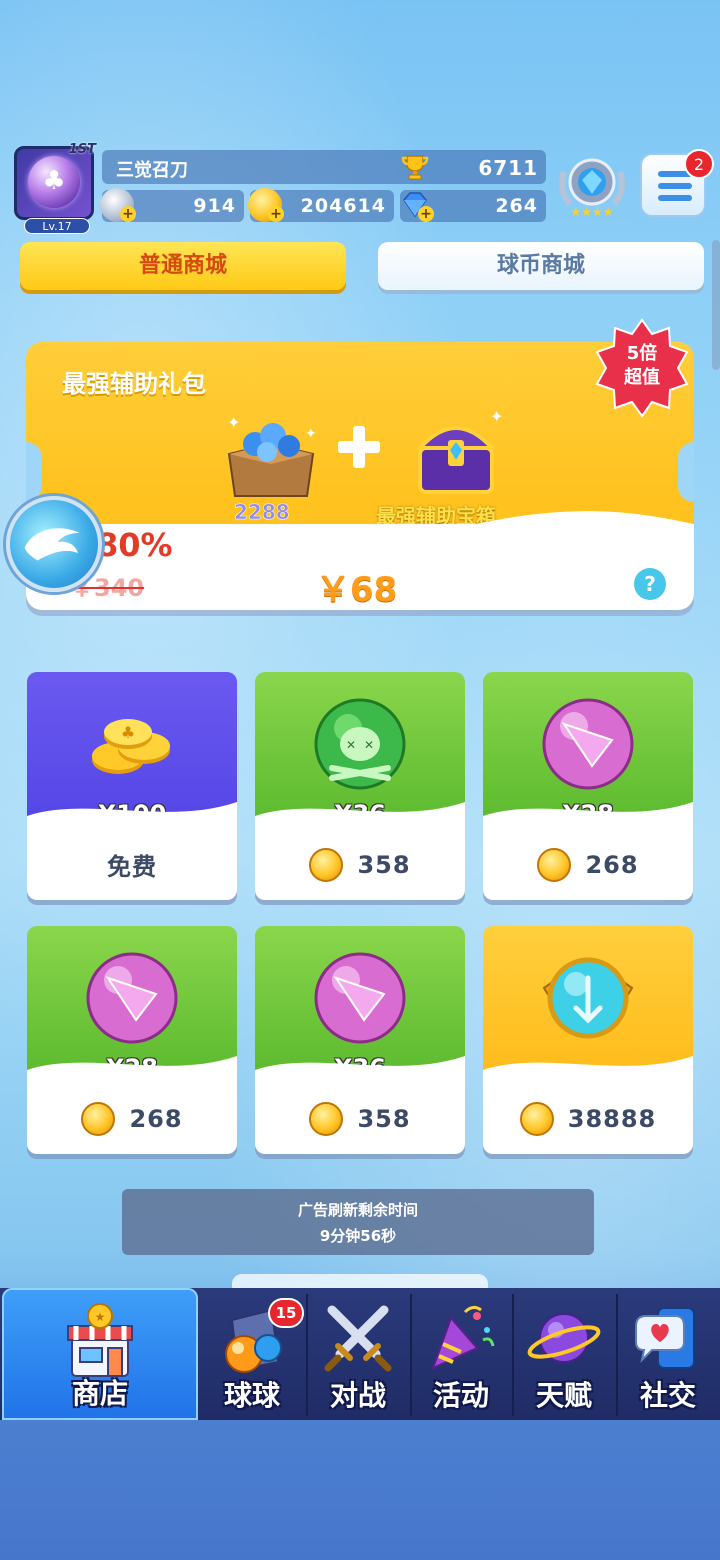 This screenshot has height=1560, width=720. I want to click on shop-item-card: ✕ ✕ X36 358, so click(360, 786).